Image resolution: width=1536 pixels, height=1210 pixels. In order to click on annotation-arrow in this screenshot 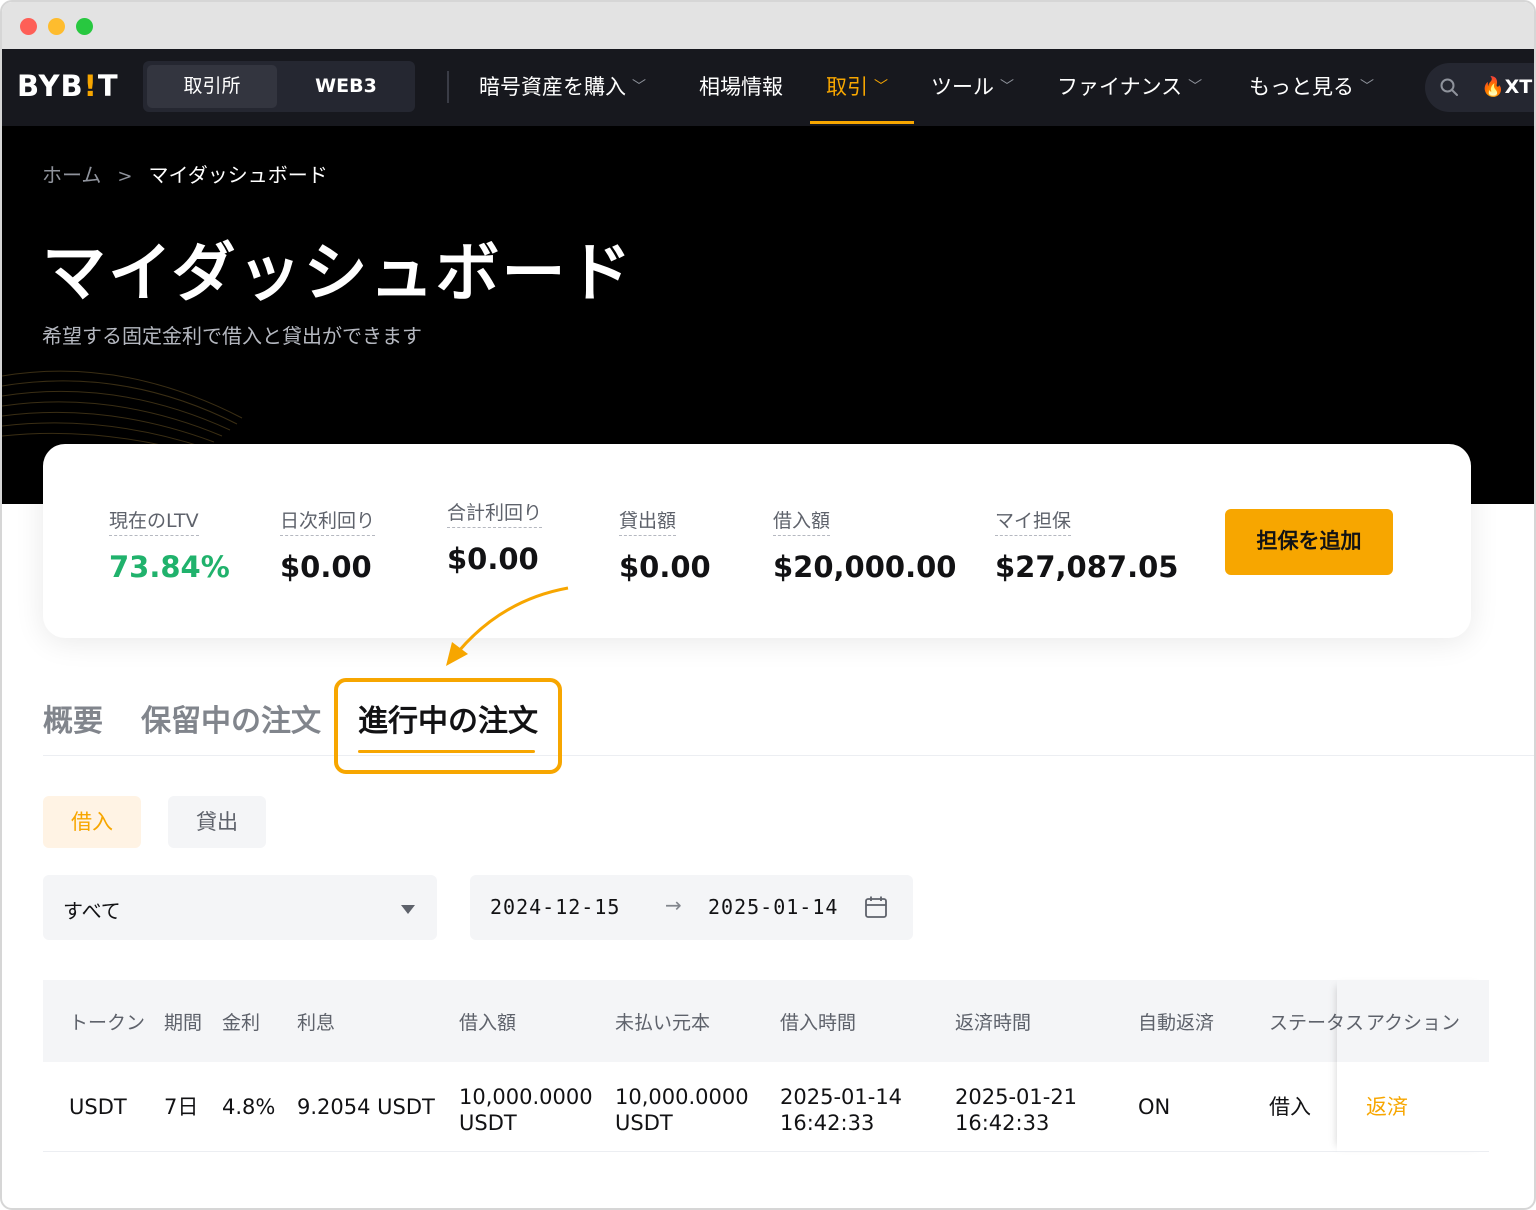, I will do `click(507, 626)`.